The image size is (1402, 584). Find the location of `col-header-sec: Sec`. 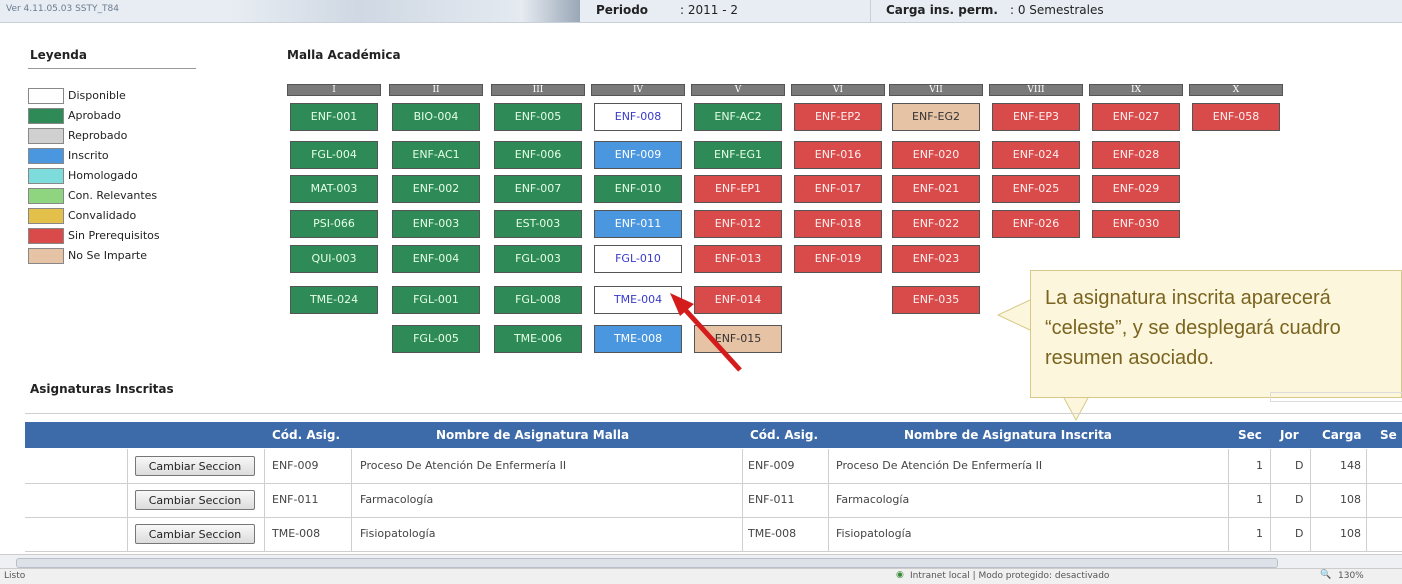

col-header-sec: Sec is located at coordinates (1250, 435).